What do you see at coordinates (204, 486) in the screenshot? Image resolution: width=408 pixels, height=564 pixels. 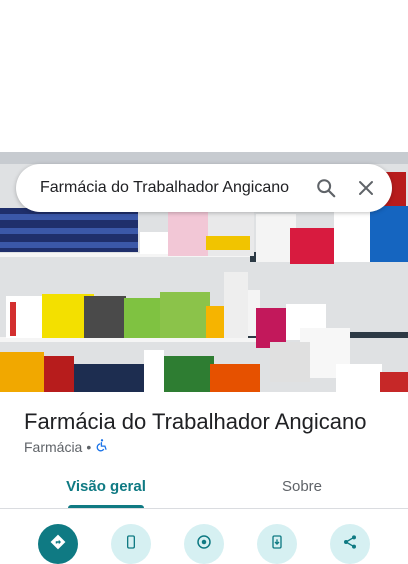 I see `tab-bar: Visão geral Sobre` at bounding box center [204, 486].